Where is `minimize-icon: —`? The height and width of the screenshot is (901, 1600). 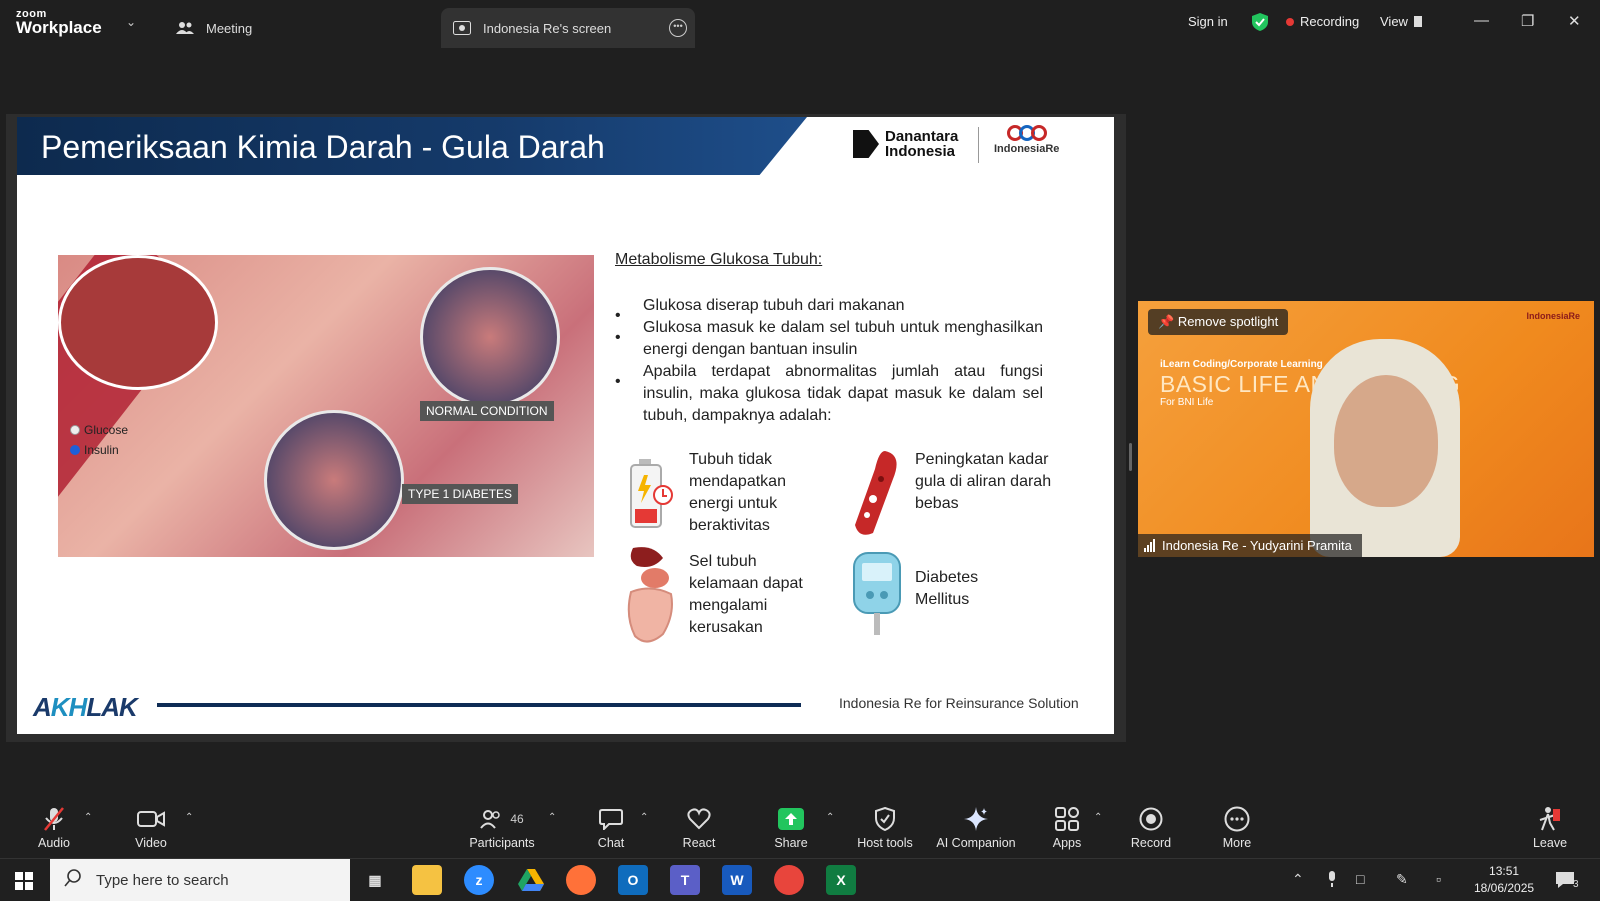 minimize-icon: — is located at coordinates (1481, 20).